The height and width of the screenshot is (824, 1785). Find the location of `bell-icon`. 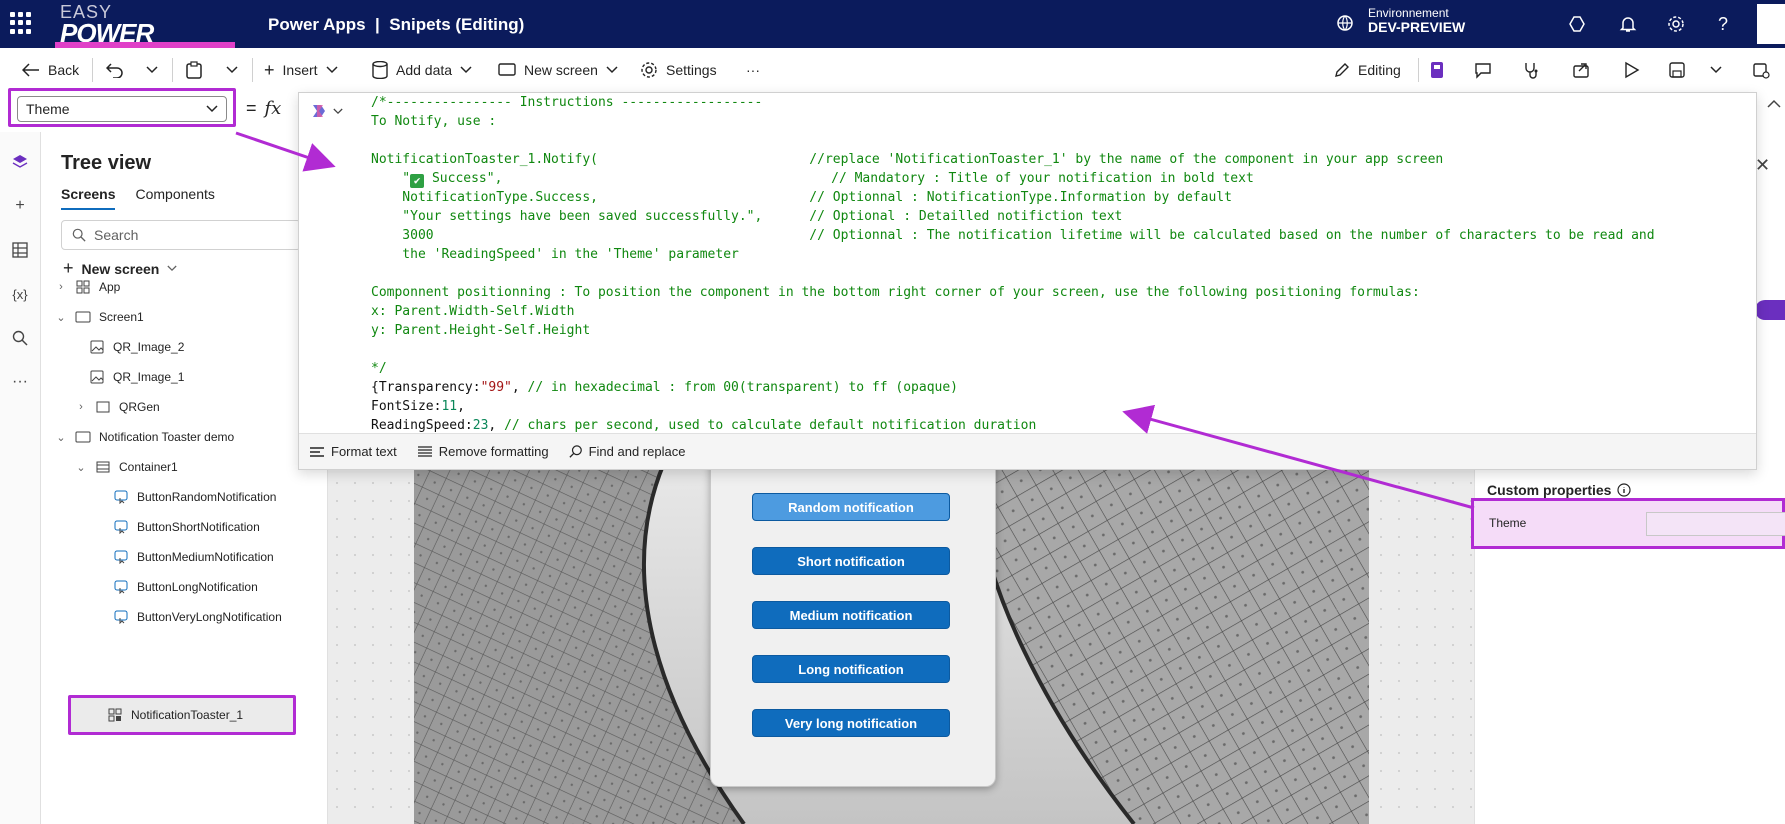

bell-icon is located at coordinates (1628, 24).